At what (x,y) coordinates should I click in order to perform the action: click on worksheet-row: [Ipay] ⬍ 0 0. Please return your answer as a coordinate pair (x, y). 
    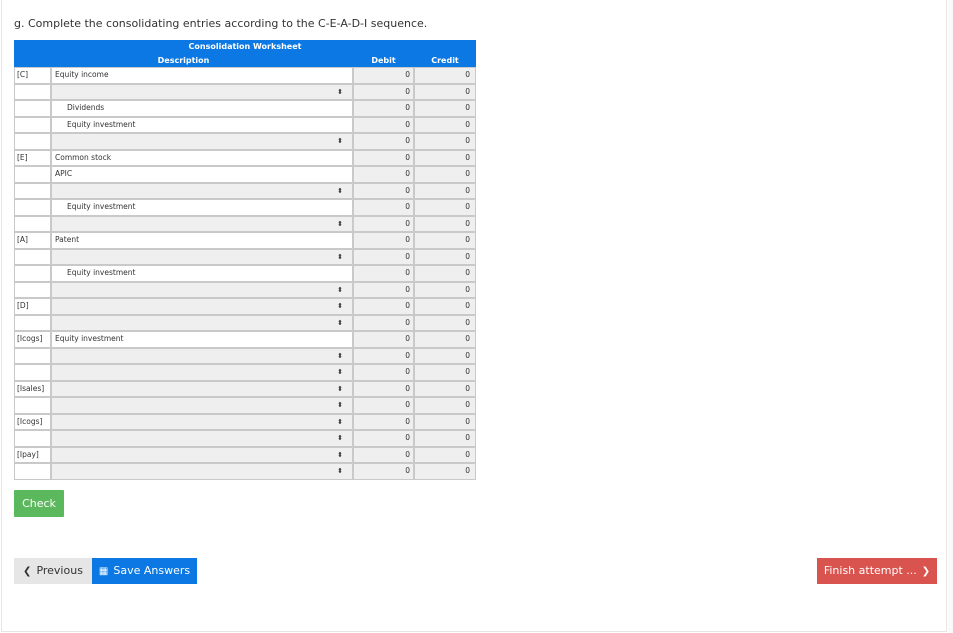
    Looking at the image, I should click on (245, 454).